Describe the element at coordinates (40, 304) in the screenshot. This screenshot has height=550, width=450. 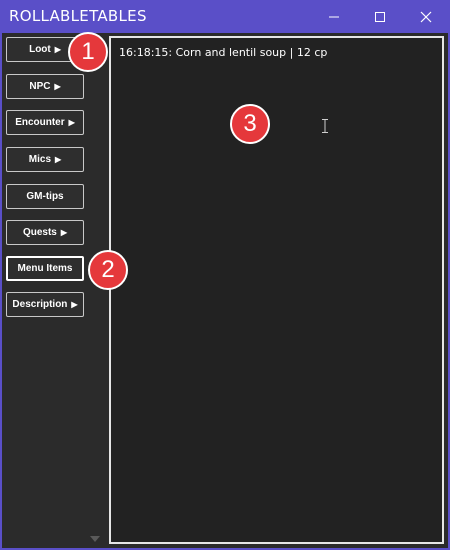
I see `description-label: Description` at that location.